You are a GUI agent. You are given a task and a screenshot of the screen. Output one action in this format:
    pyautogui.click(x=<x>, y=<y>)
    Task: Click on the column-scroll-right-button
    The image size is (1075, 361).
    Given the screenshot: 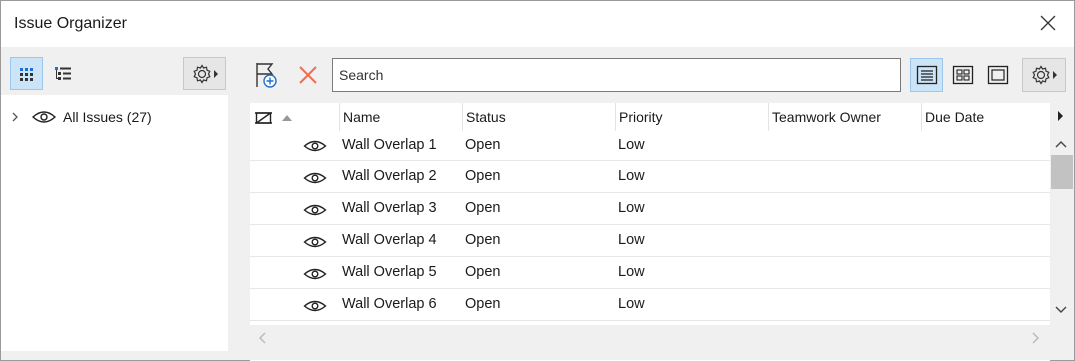 What is the action you would take?
    pyautogui.click(x=1062, y=116)
    